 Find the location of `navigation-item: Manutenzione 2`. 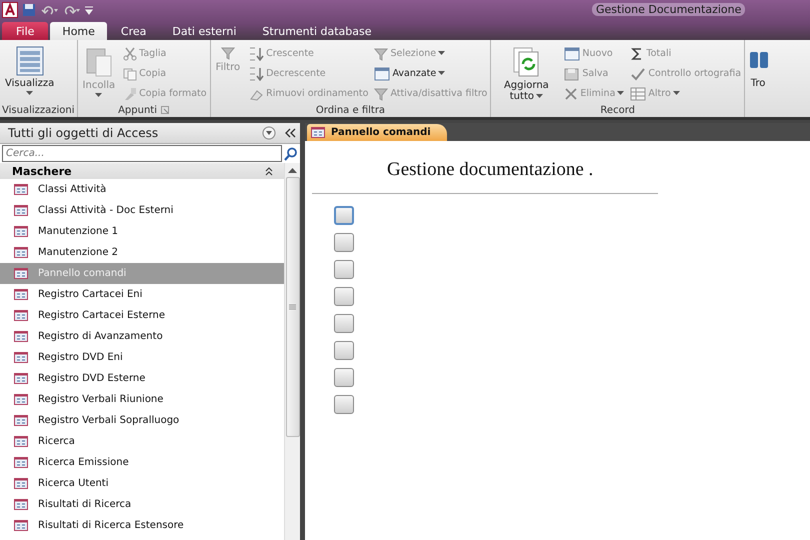

navigation-item: Manutenzione 2 is located at coordinates (142, 252).